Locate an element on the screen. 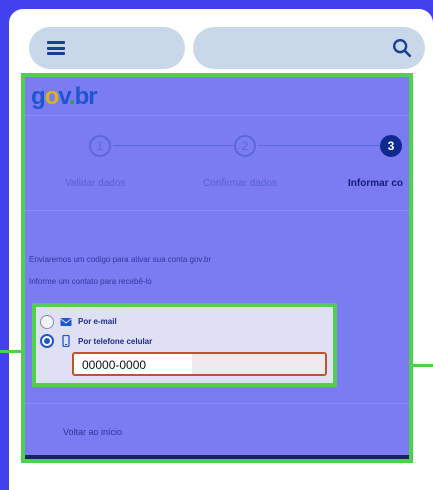 The height and width of the screenshot is (490, 433). email-option-label: Por e-mail is located at coordinates (97, 321).